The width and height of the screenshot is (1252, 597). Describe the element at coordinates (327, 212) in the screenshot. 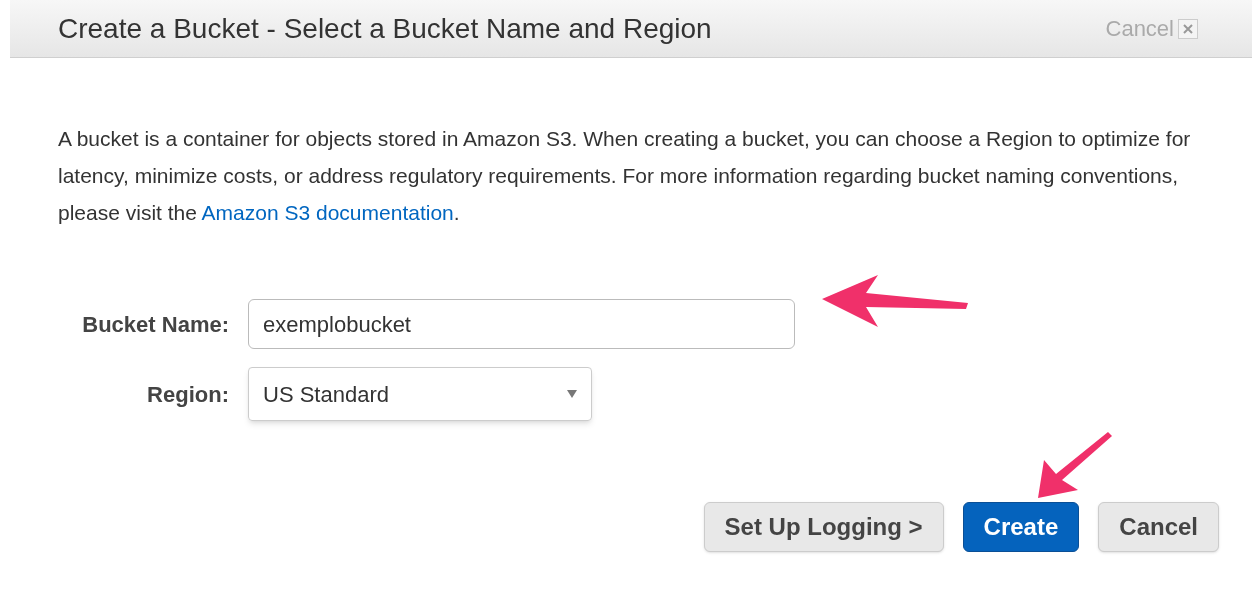

I see `documentation-link: Amazon S3 documentation` at that location.